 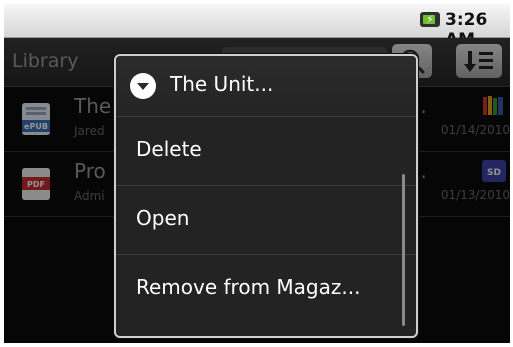 I want to click on menu-item-delete: Delete, so click(x=266, y=151).